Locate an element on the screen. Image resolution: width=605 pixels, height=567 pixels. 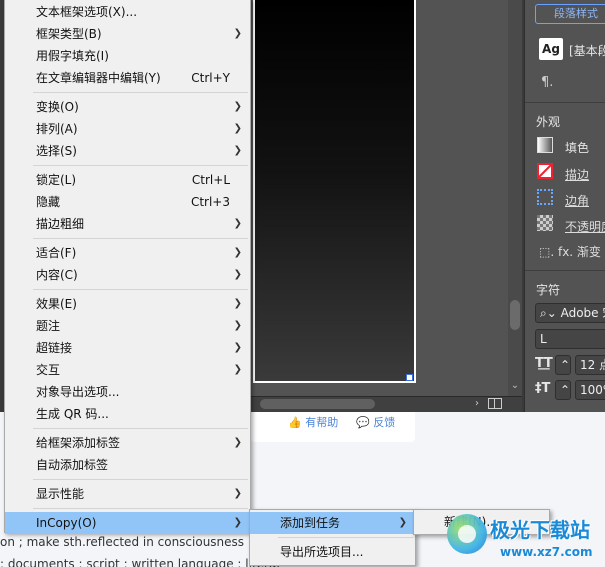
menu-item-fitting: 适合(F) ❯ is located at coordinates (127, 253).